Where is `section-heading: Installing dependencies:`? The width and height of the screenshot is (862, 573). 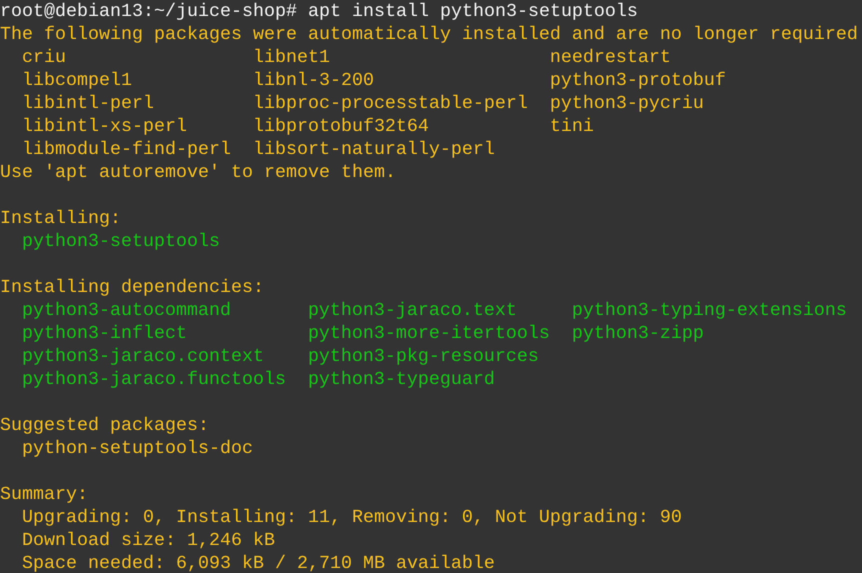 section-heading: Installing dependencies: is located at coordinates (132, 287).